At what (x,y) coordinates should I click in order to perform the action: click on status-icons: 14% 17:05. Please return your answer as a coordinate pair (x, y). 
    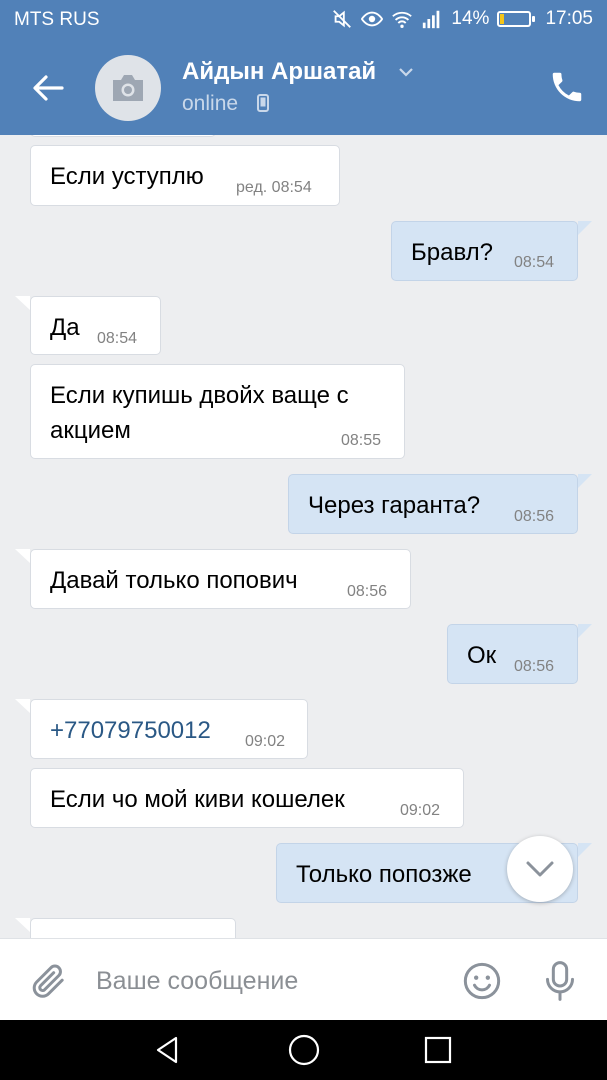
    Looking at the image, I should click on (462, 19).